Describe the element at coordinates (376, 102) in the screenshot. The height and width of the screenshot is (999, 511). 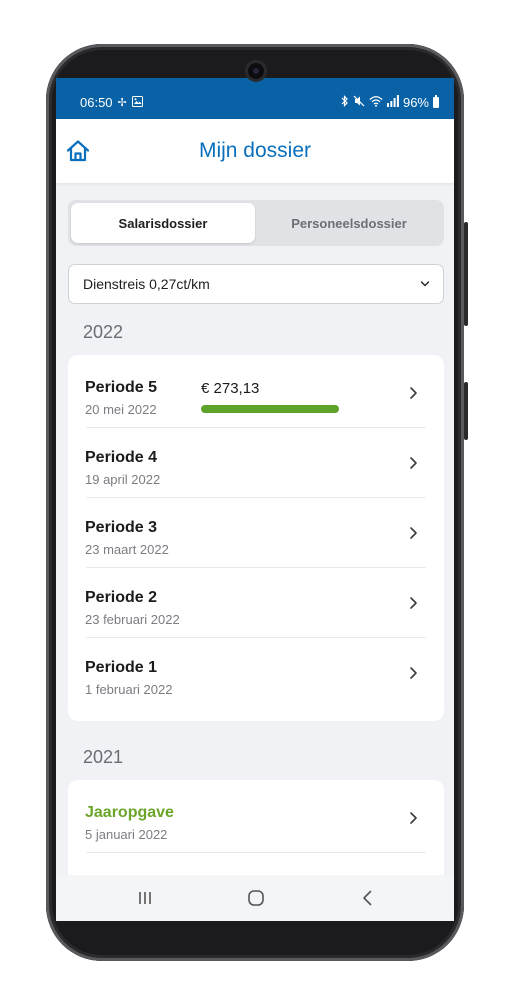
I see `wifi-icon` at that location.